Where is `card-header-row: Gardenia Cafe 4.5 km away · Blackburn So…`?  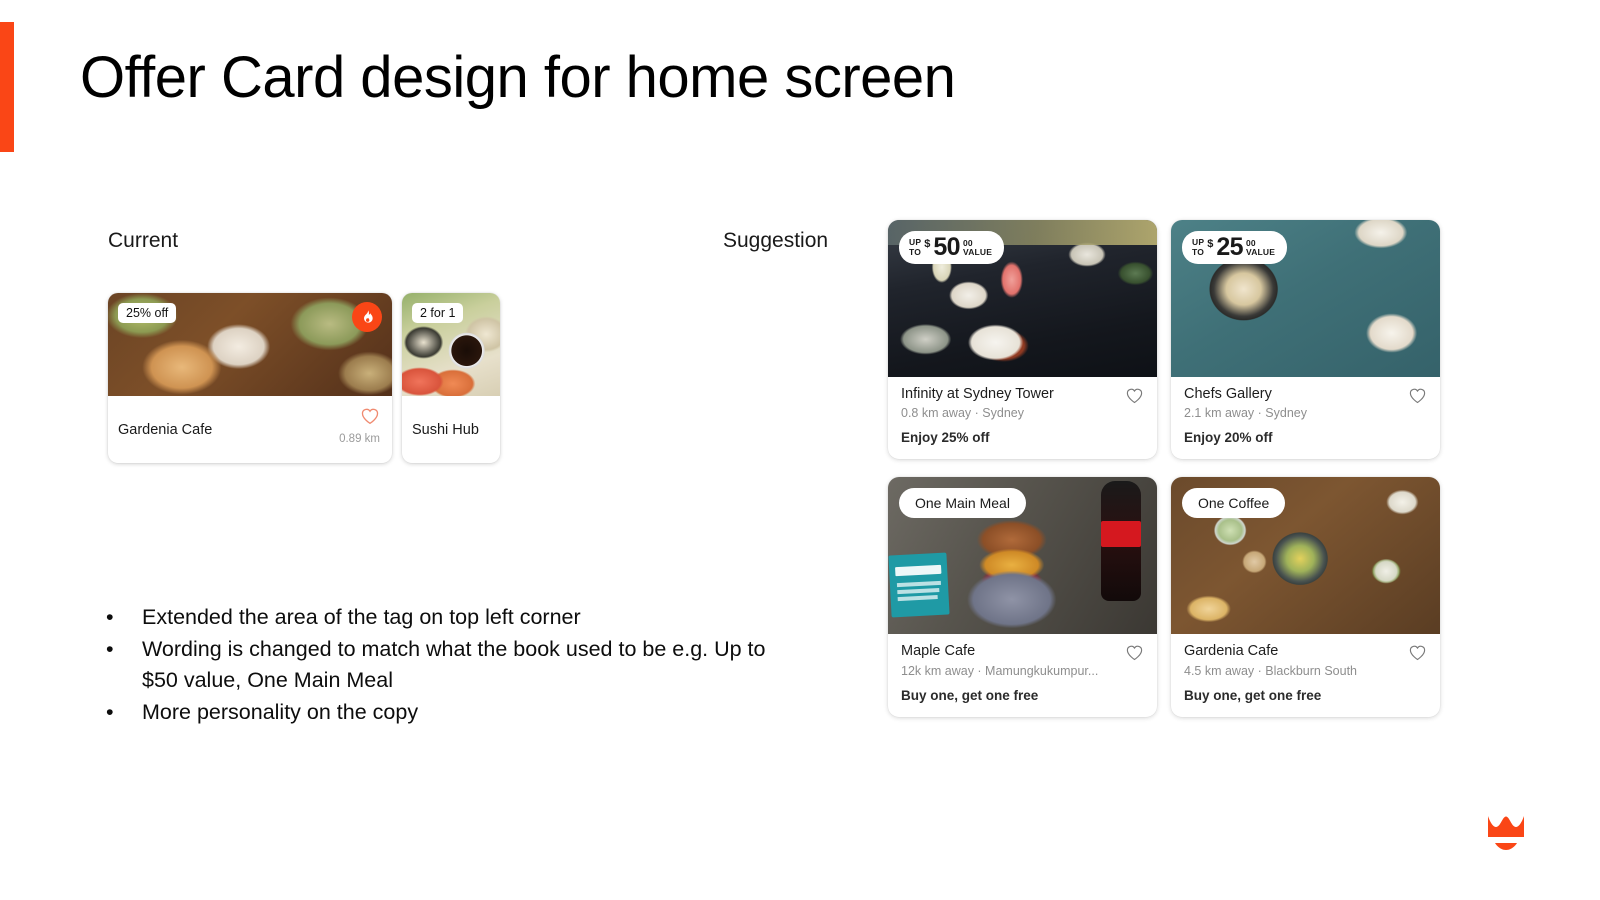 card-header-row: Gardenia Cafe 4.5 km away · Blackburn So… is located at coordinates (1305, 660).